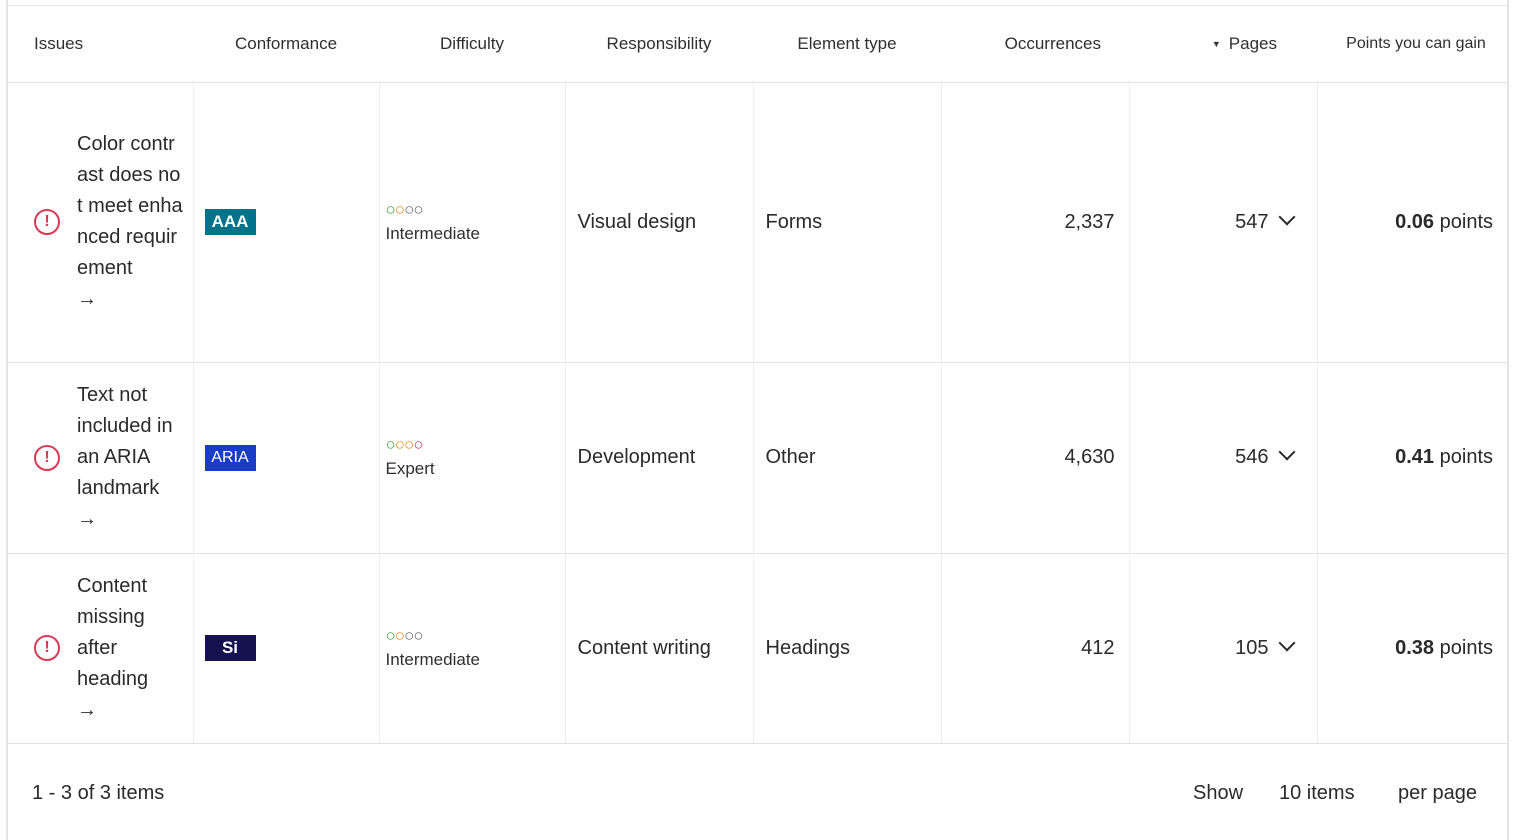  I want to click on difficulty-cell: ○○○○ Expert, so click(471, 457).